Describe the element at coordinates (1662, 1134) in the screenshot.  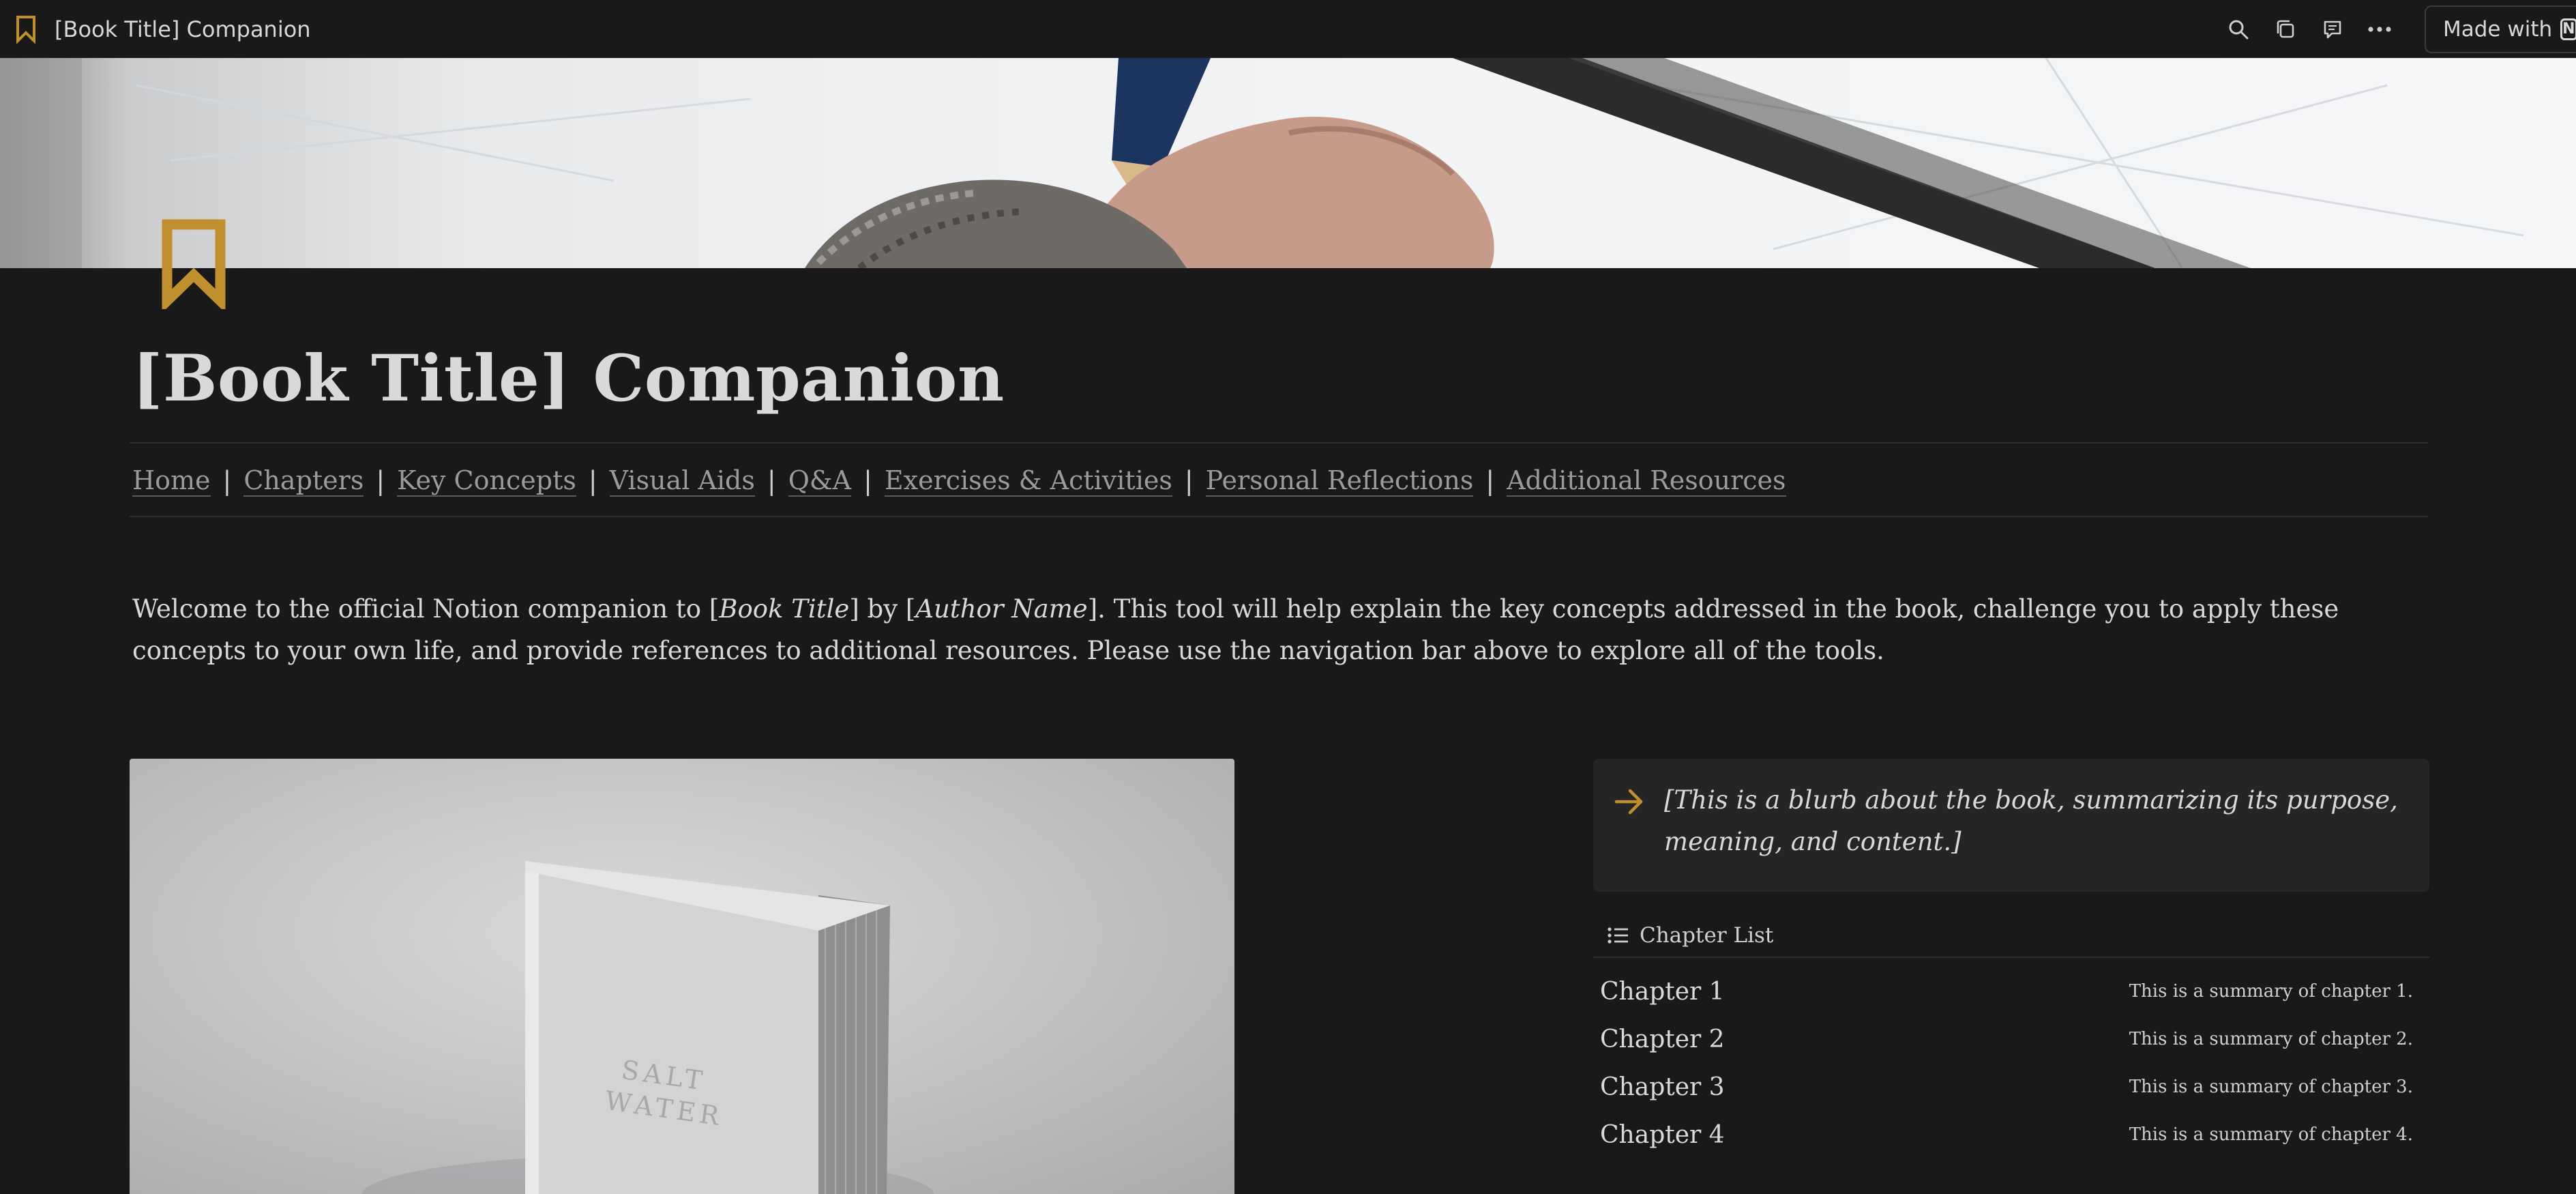
I see `chapter-name: Chapter 4` at that location.